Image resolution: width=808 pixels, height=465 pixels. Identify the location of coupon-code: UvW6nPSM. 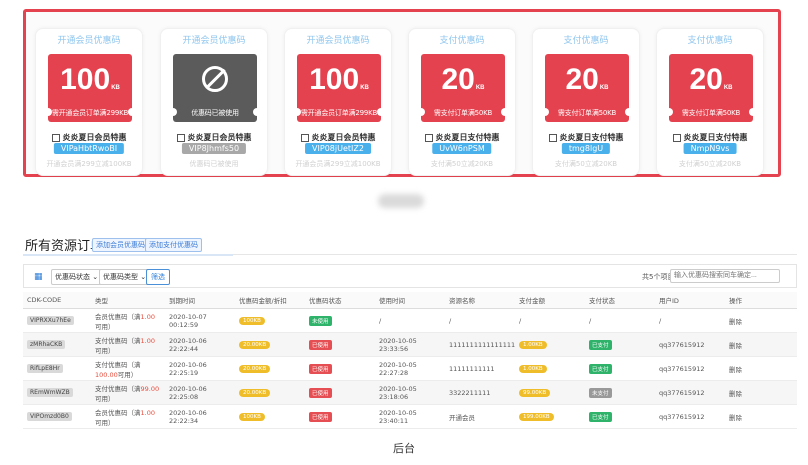
(462, 148).